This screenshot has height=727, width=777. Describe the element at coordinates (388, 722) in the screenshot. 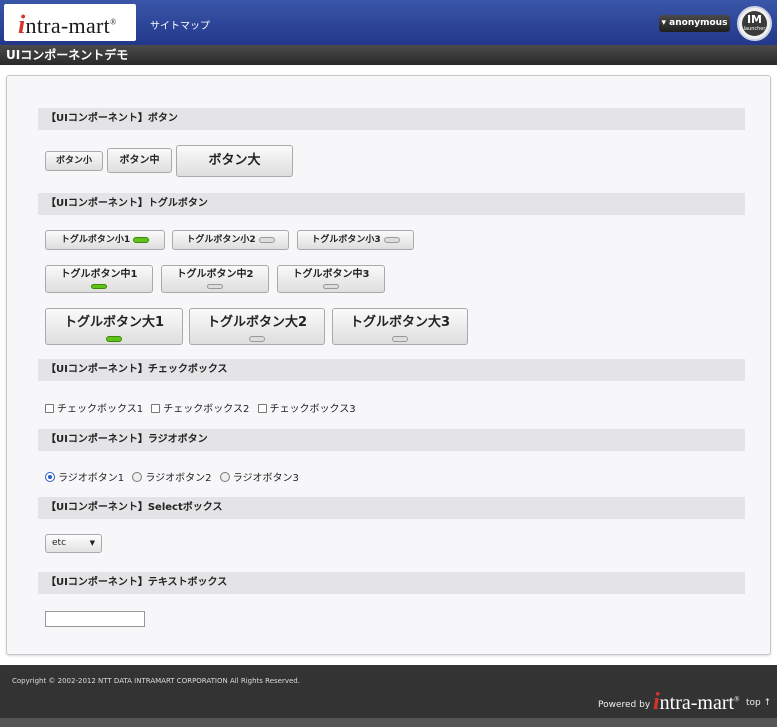

I see `bottom-strip` at that location.